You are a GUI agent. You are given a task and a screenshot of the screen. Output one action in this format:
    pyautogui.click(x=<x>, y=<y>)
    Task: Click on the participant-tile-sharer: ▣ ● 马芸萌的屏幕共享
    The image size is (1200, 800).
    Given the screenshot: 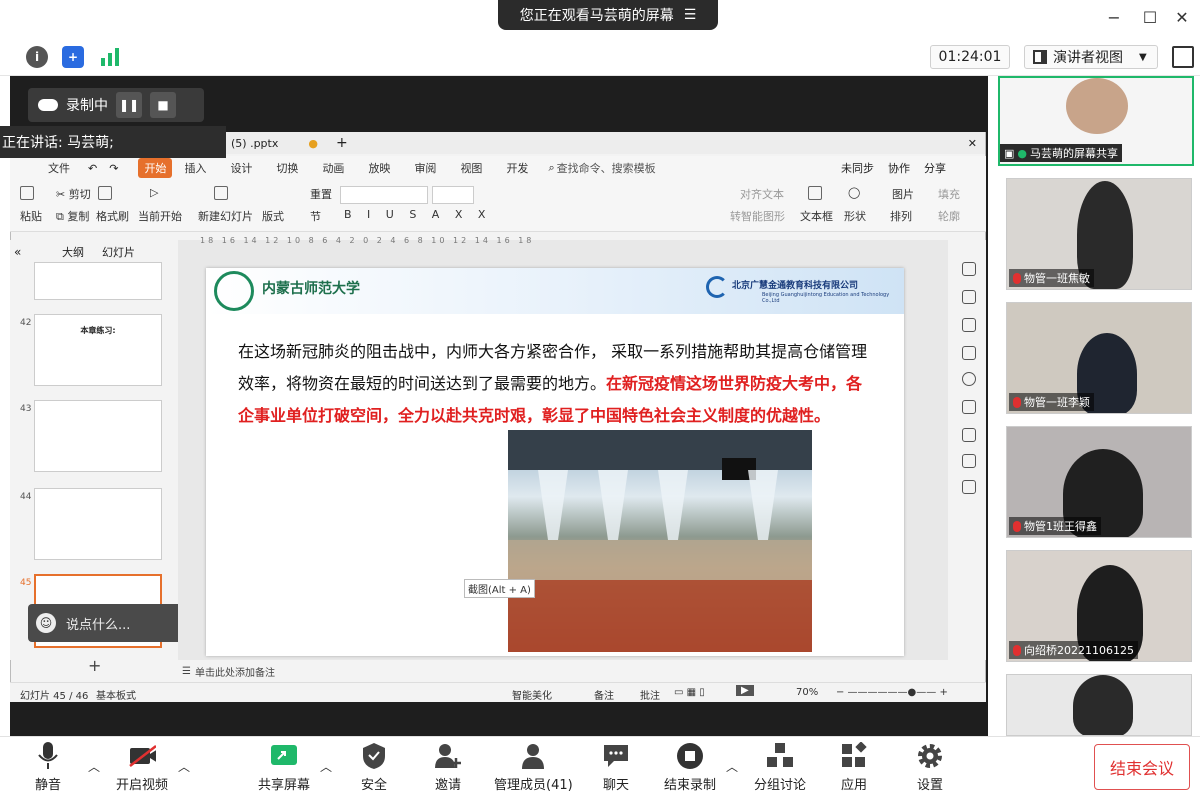 What is the action you would take?
    pyautogui.click(x=1096, y=121)
    